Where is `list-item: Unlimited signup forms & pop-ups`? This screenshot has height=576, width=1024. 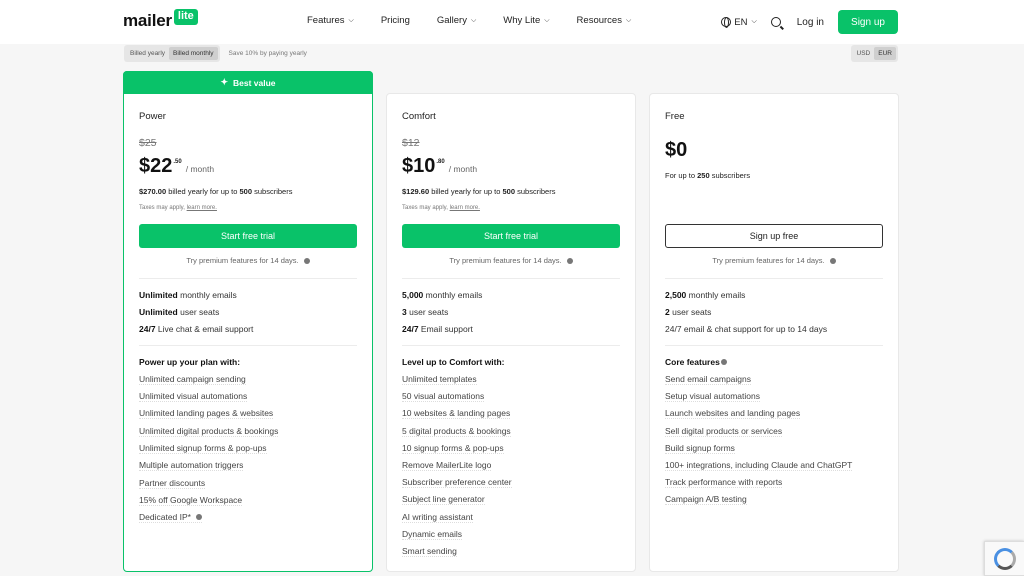 list-item: Unlimited signup forms & pop-ups is located at coordinates (203, 448).